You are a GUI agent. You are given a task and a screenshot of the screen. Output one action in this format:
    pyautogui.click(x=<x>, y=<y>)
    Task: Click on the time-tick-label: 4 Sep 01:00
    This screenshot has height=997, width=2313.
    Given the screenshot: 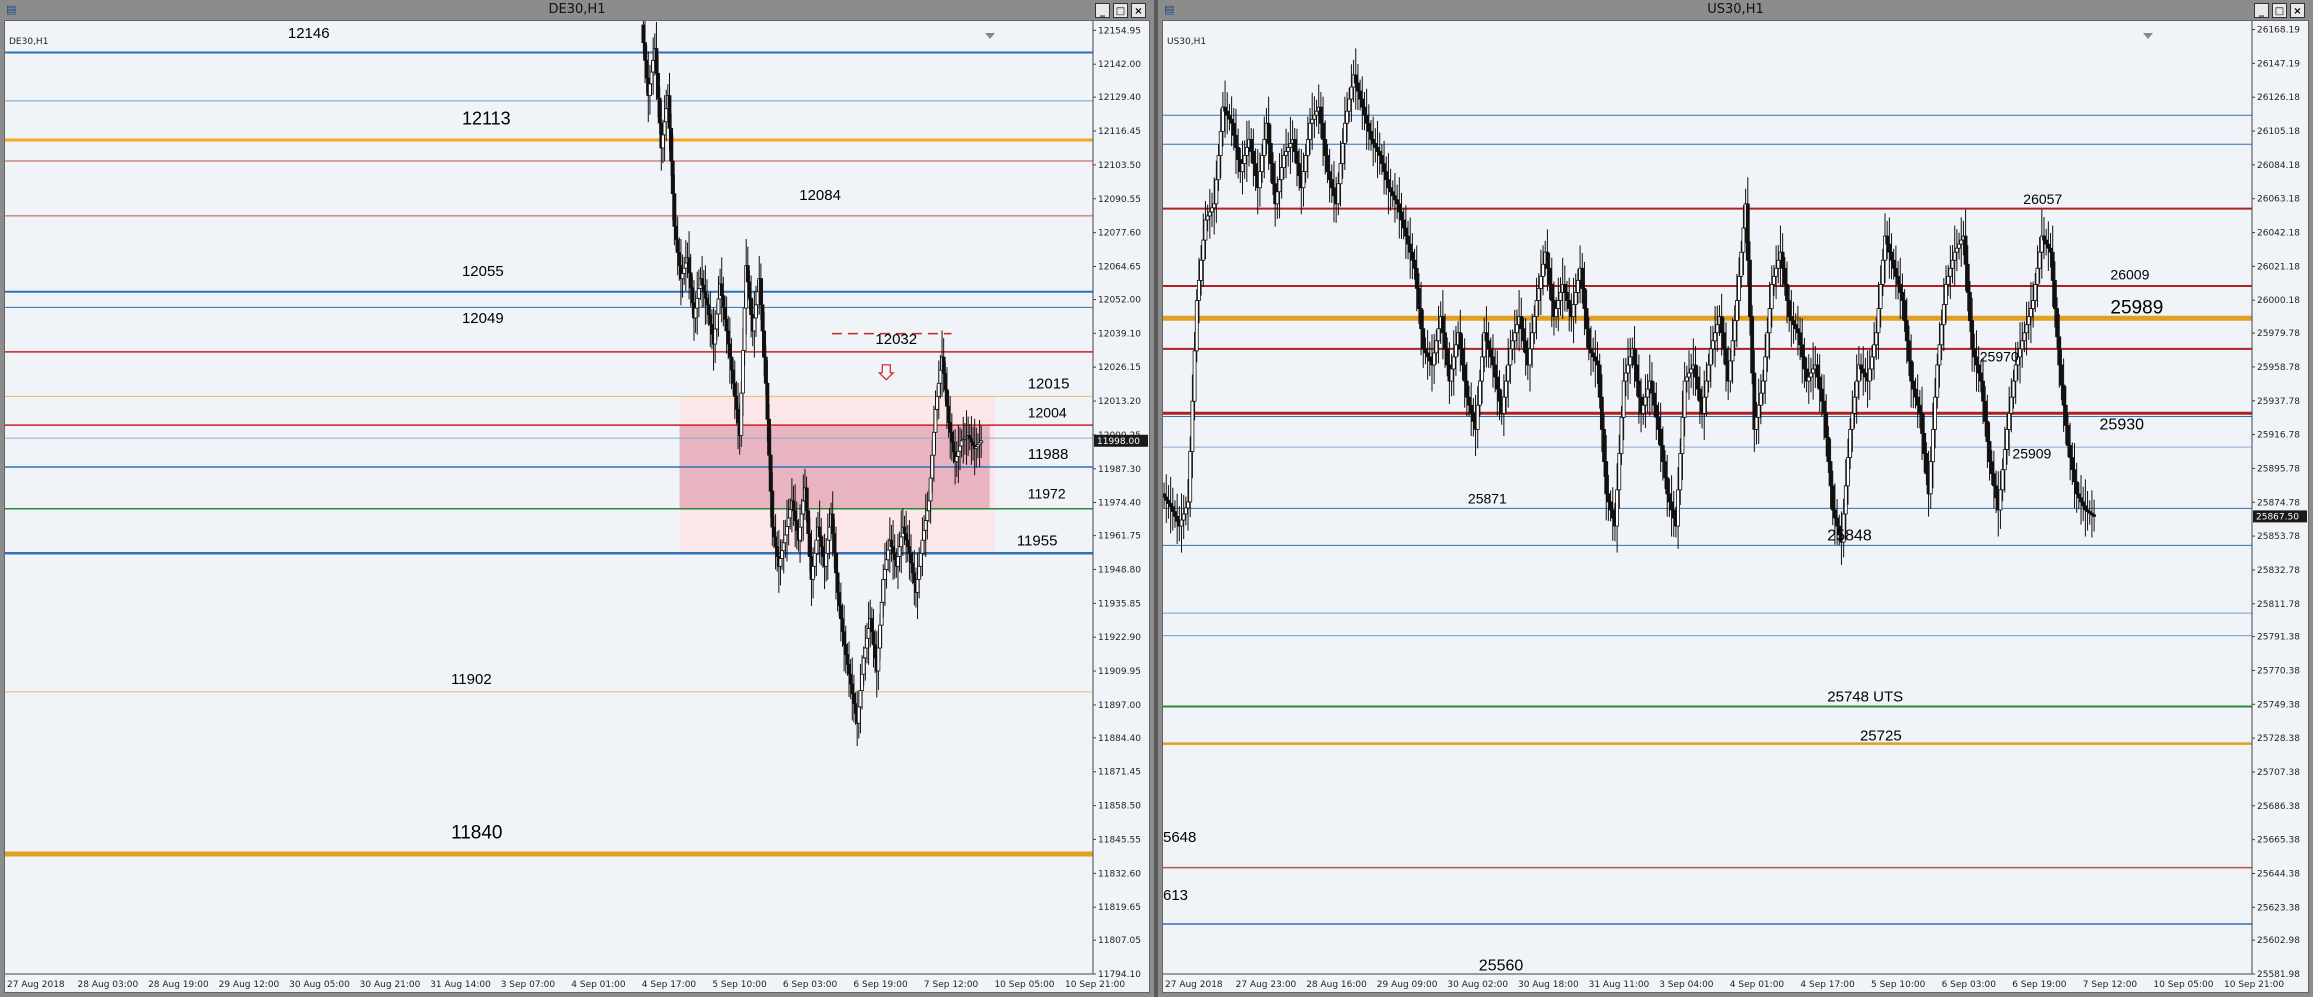 What is the action you would take?
    pyautogui.click(x=598, y=985)
    